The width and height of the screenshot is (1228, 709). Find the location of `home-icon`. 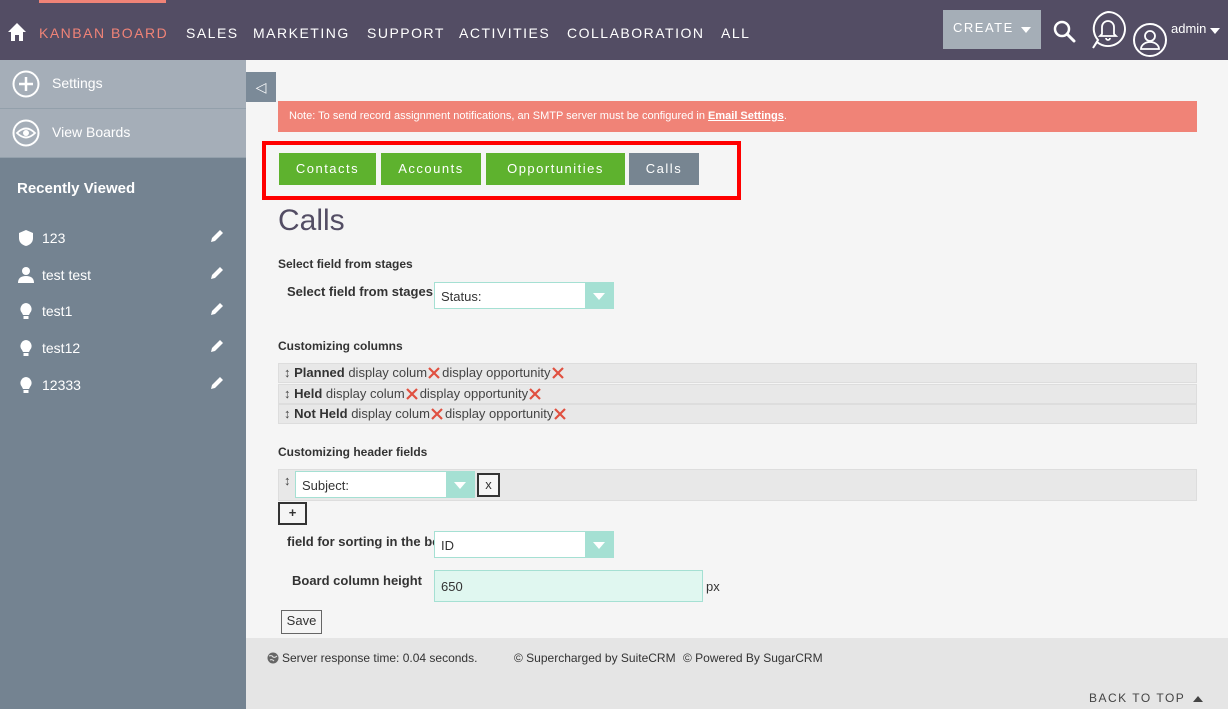

home-icon is located at coordinates (17, 32).